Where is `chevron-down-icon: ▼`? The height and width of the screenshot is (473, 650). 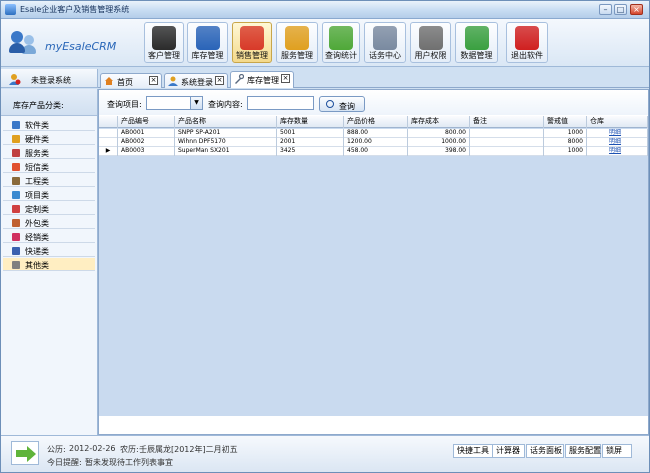 chevron-down-icon: ▼ is located at coordinates (196, 103).